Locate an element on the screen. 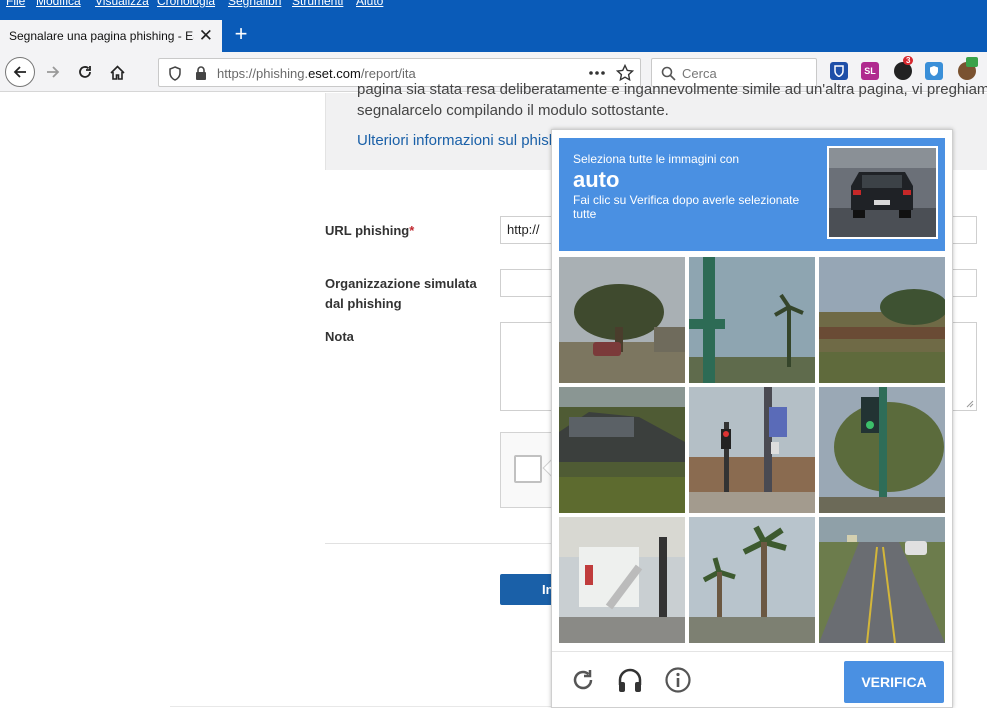 This screenshot has width=987, height=708. extension-badge: 3 is located at coordinates (908, 60).